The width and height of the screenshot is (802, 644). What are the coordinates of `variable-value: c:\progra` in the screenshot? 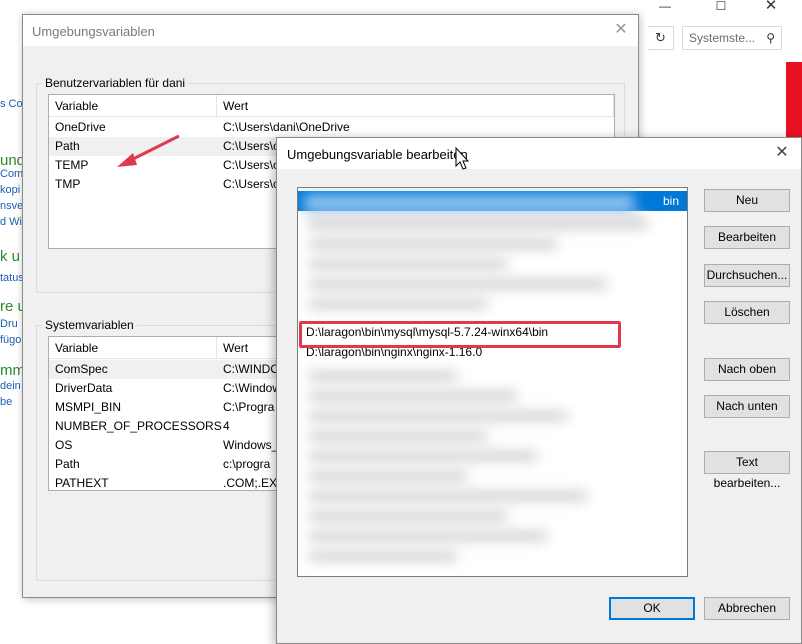 It's located at (247, 464).